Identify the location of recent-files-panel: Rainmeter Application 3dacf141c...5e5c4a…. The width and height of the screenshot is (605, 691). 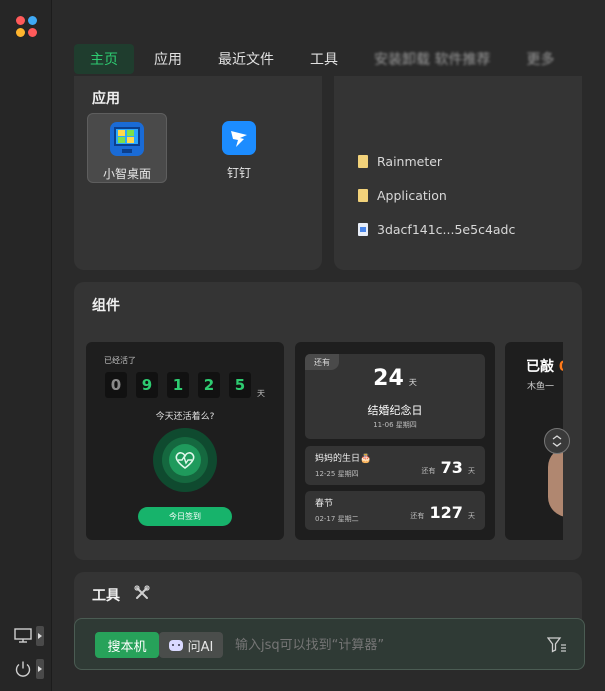
(458, 173).